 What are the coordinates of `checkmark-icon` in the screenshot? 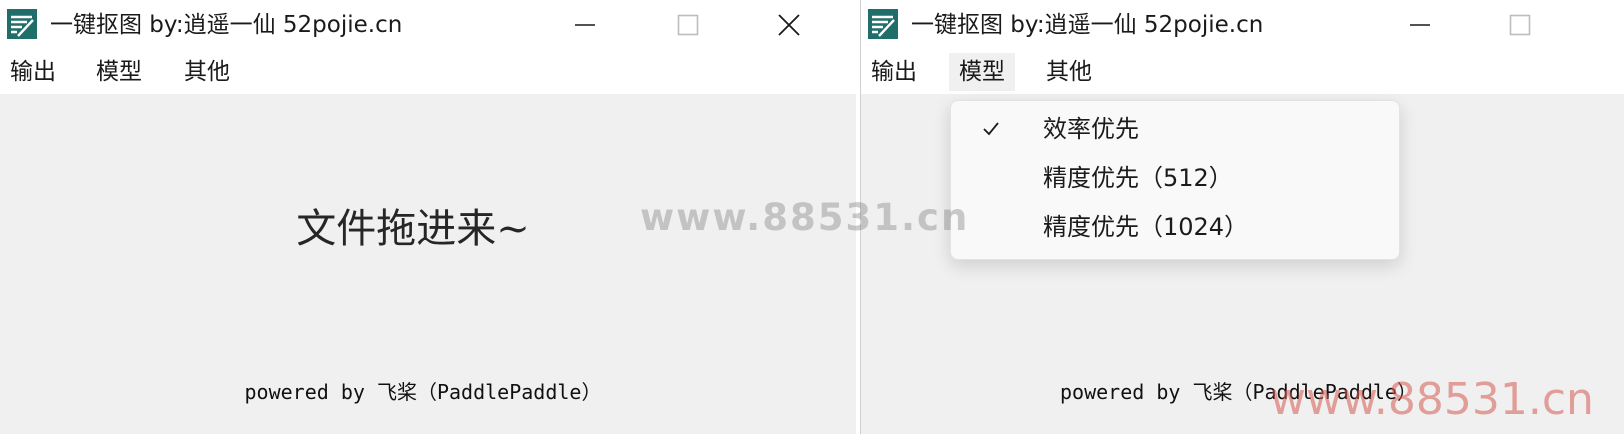 It's located at (991, 129).